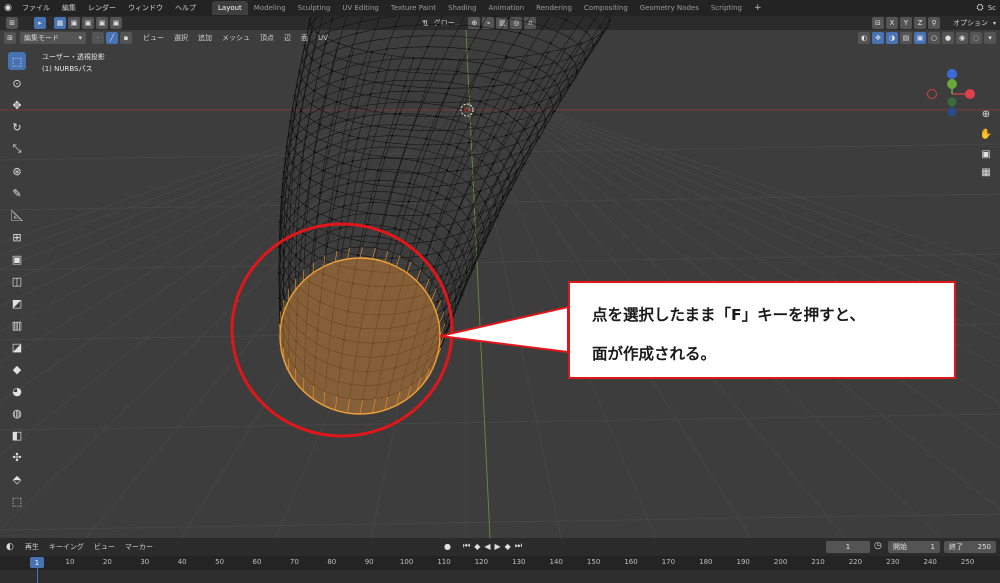  Describe the element at coordinates (67, 69) in the screenshot. I see `object-name: (1) NURBSパス` at that location.